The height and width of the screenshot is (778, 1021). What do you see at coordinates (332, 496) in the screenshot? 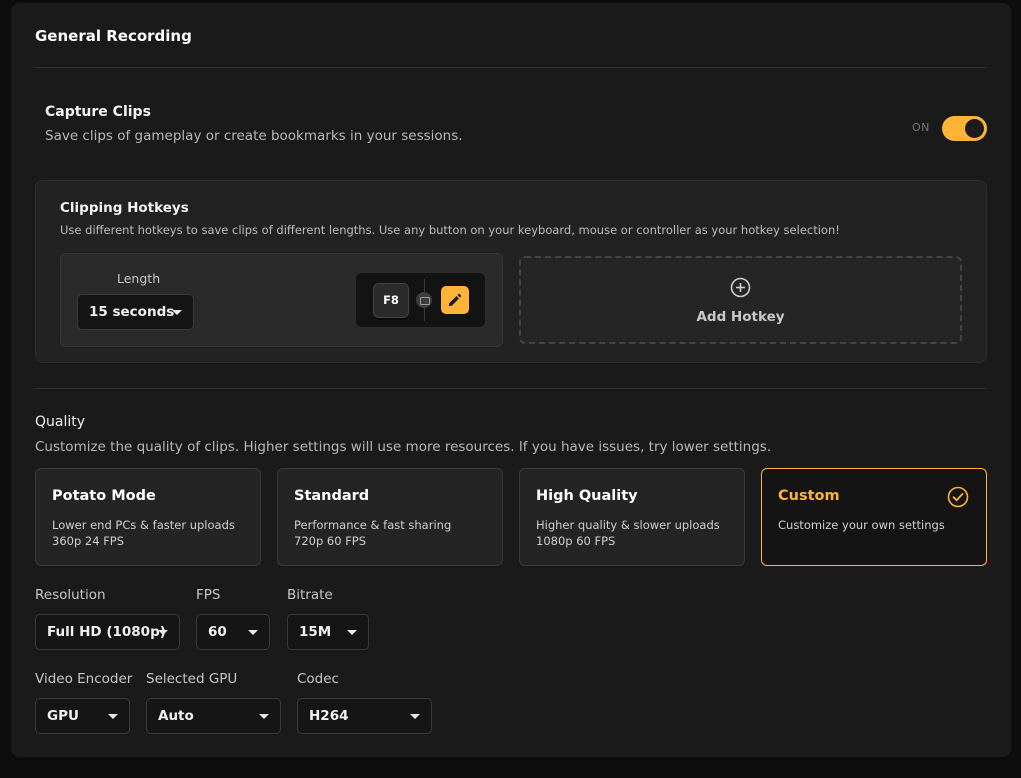
I see `preset-name: Standard` at bounding box center [332, 496].